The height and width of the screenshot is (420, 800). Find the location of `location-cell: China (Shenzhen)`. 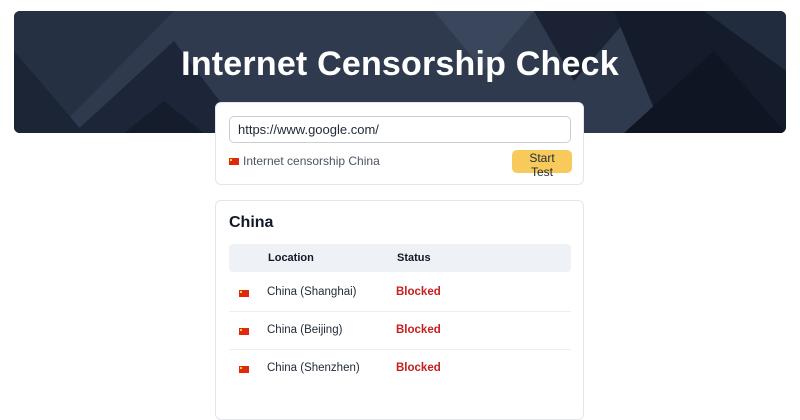

location-cell: China (Shenzhen) is located at coordinates (313, 368).